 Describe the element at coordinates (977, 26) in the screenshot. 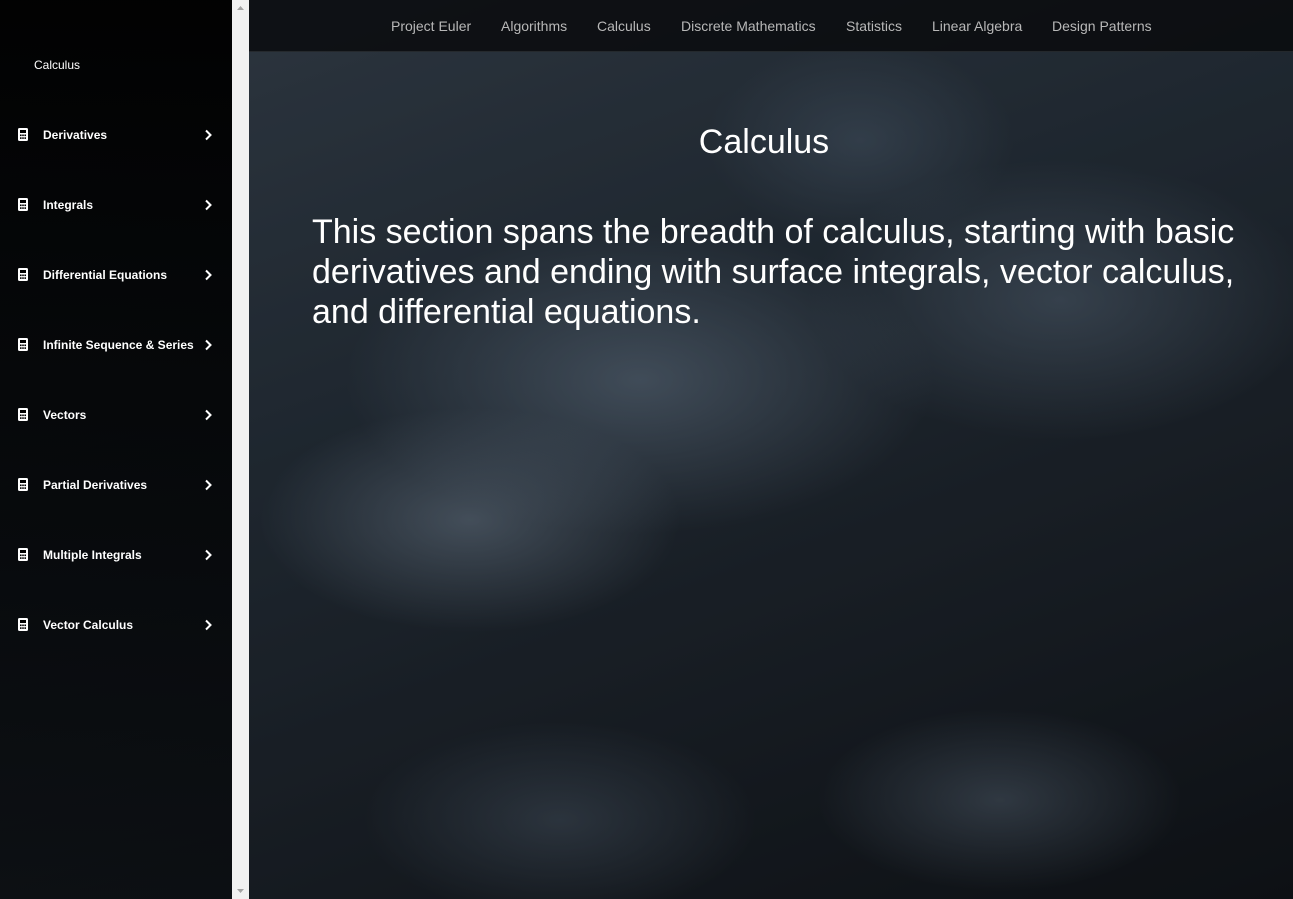

I see `nav-link-linear-algebra: Linear Algebra` at that location.